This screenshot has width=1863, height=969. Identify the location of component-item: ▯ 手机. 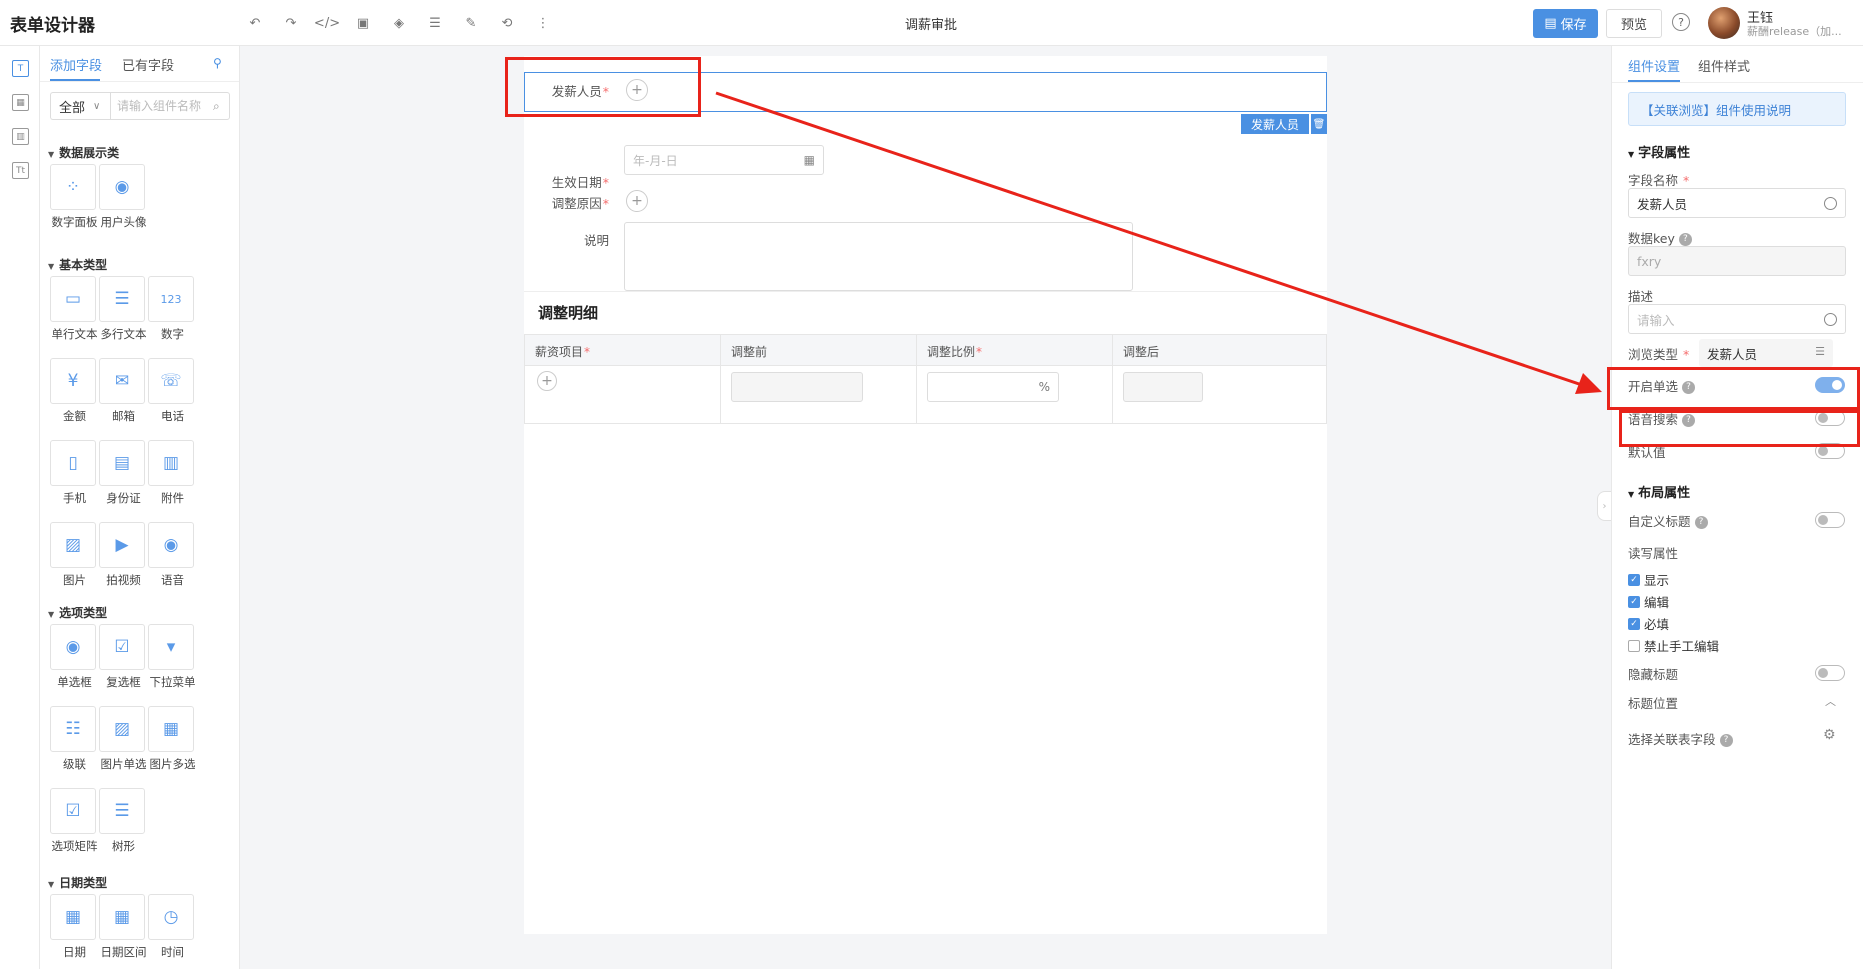
(74, 473).